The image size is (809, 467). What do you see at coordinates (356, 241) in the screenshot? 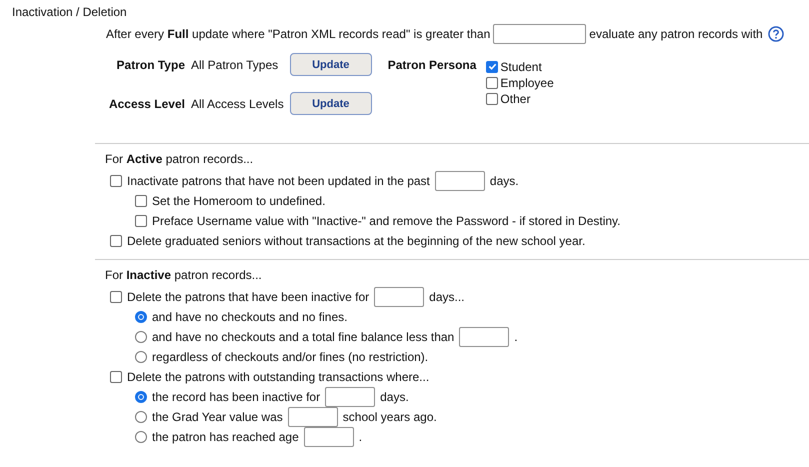
I see `option-label: Delete graduated seniors without transactions at the beginning of the new school year.` at bounding box center [356, 241].